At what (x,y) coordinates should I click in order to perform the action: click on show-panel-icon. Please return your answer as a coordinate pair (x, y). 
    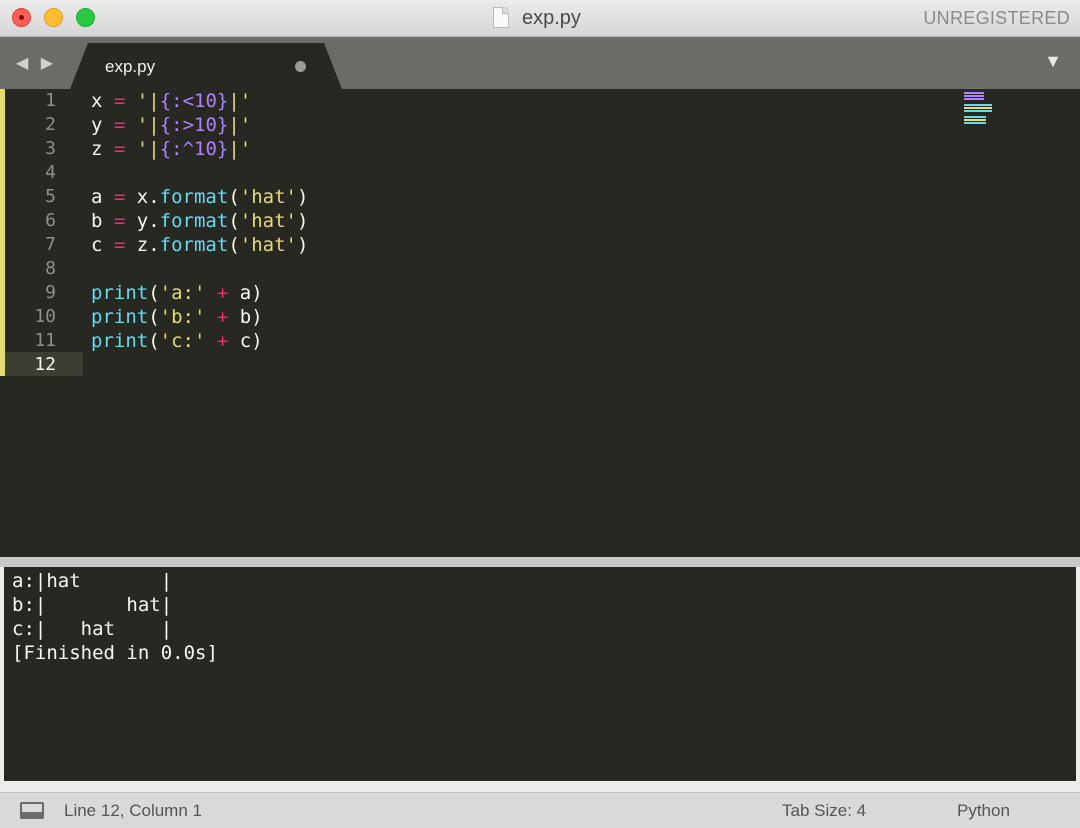
    Looking at the image, I should click on (32, 810).